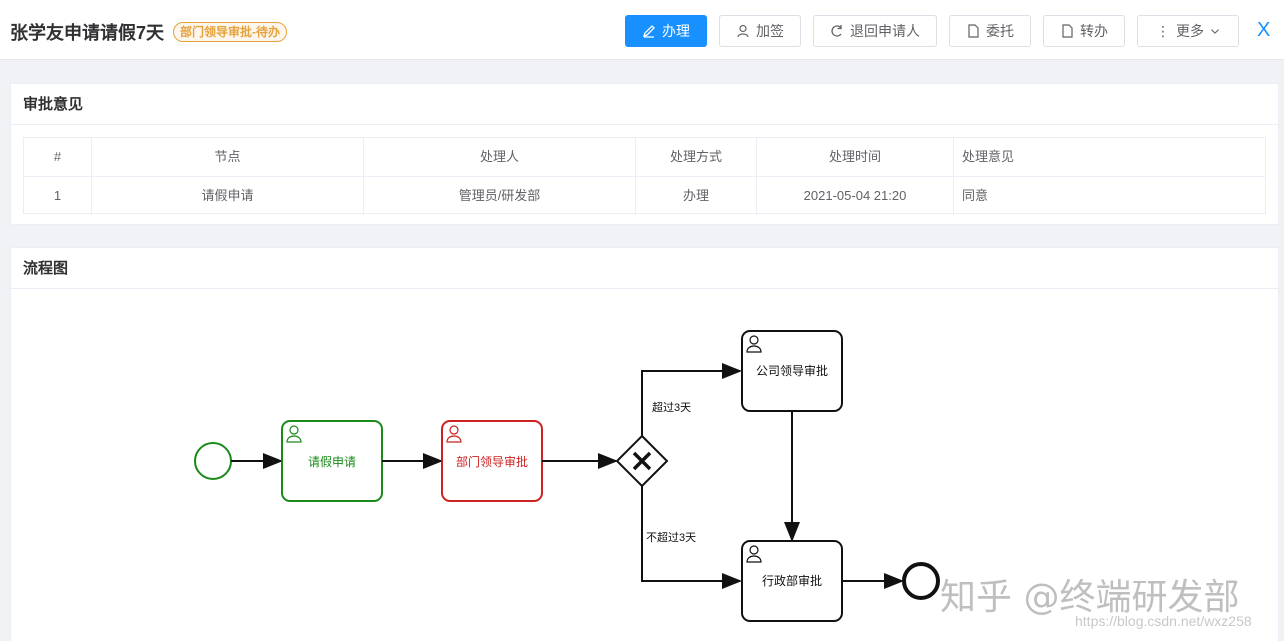 The width and height of the screenshot is (1284, 641). Describe the element at coordinates (213, 461) in the screenshot. I see `start-event` at that location.